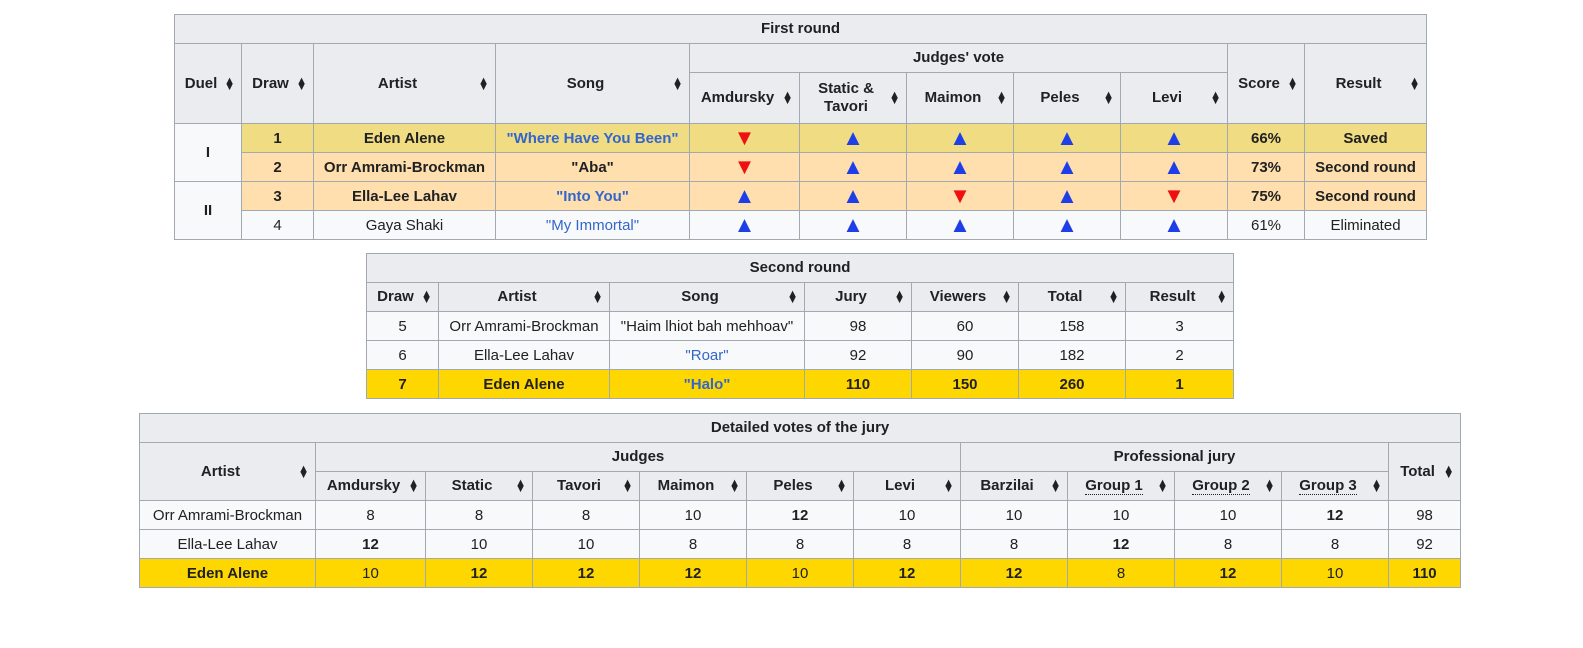 The height and width of the screenshot is (648, 1583). Describe the element at coordinates (858, 326) in the screenshot. I see `jury-cell: 98` at that location.